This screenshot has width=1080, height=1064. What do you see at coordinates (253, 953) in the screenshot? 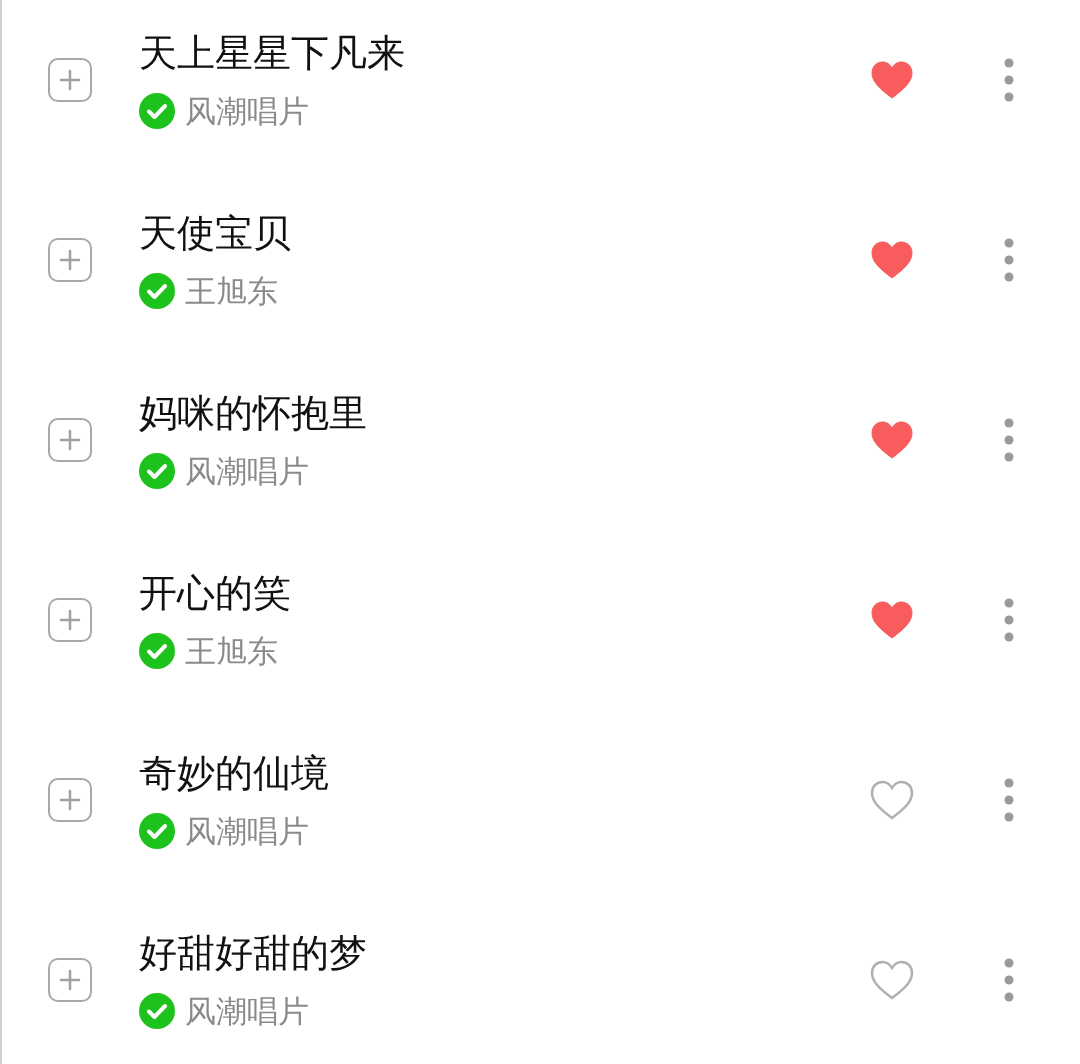
I see `song-title: 好甜好甜的梦` at bounding box center [253, 953].